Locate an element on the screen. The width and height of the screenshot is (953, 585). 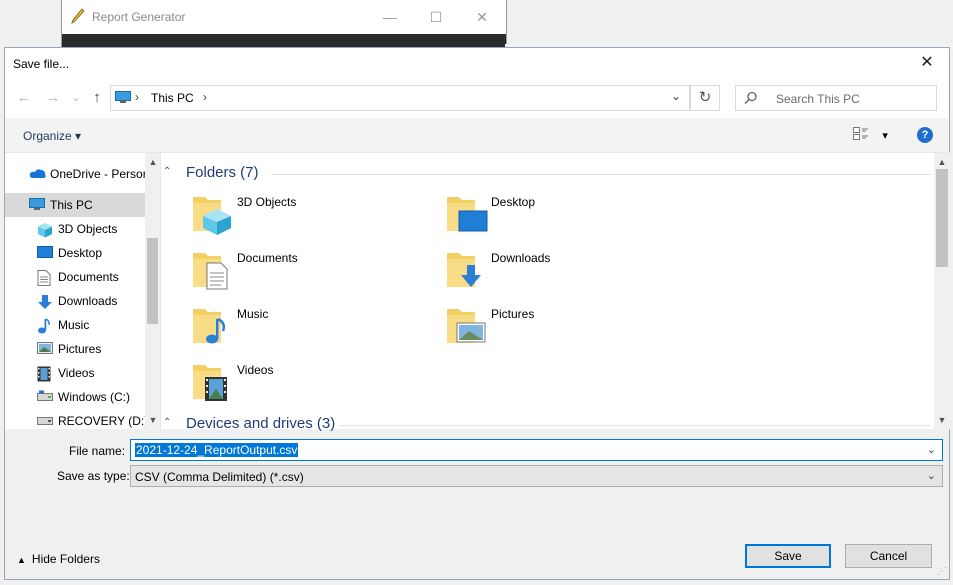
folder-3d-objects-icon is located at coordinates (213, 213).